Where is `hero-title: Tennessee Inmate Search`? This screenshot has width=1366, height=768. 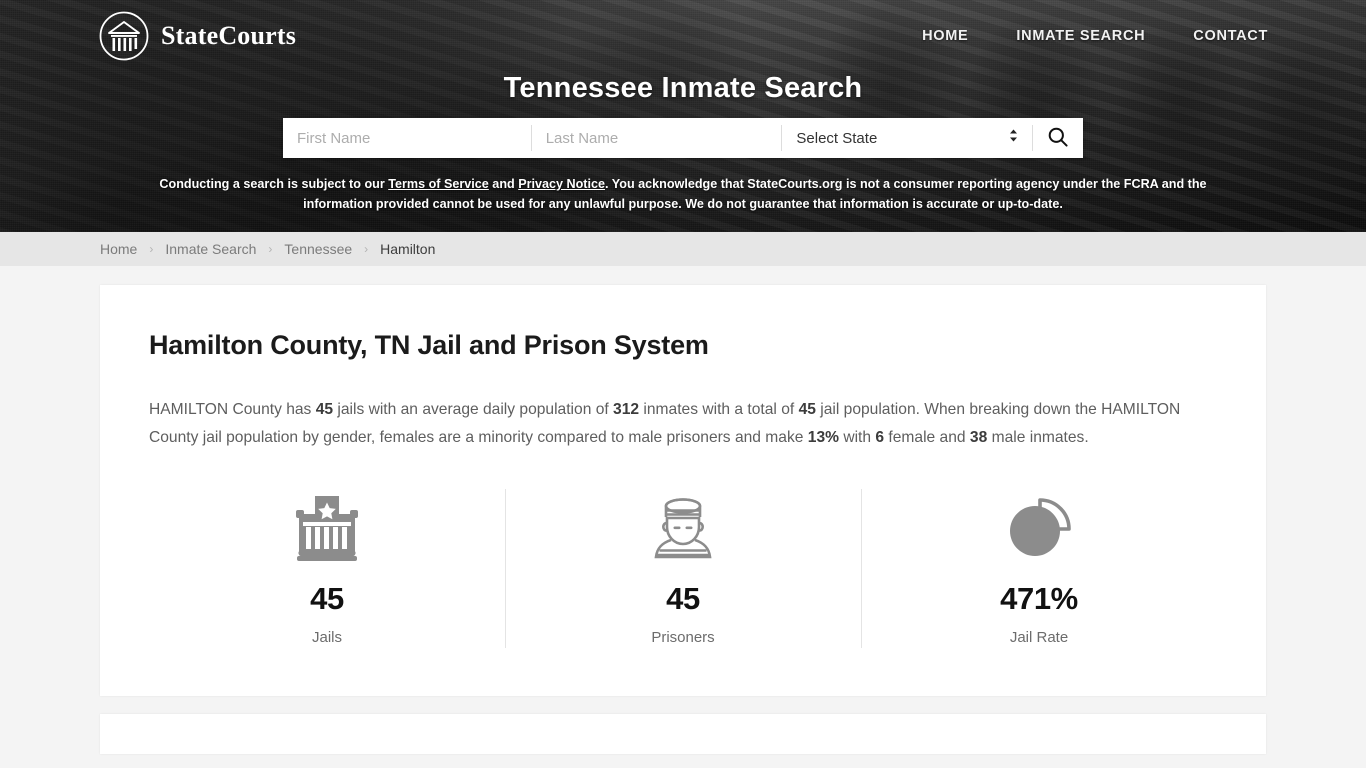 hero-title: Tennessee Inmate Search is located at coordinates (683, 88).